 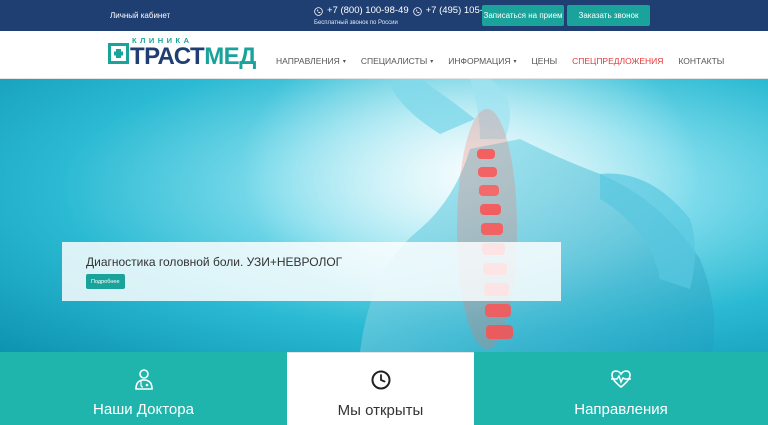 I want to click on tile-label: Направления, so click(x=621, y=409).